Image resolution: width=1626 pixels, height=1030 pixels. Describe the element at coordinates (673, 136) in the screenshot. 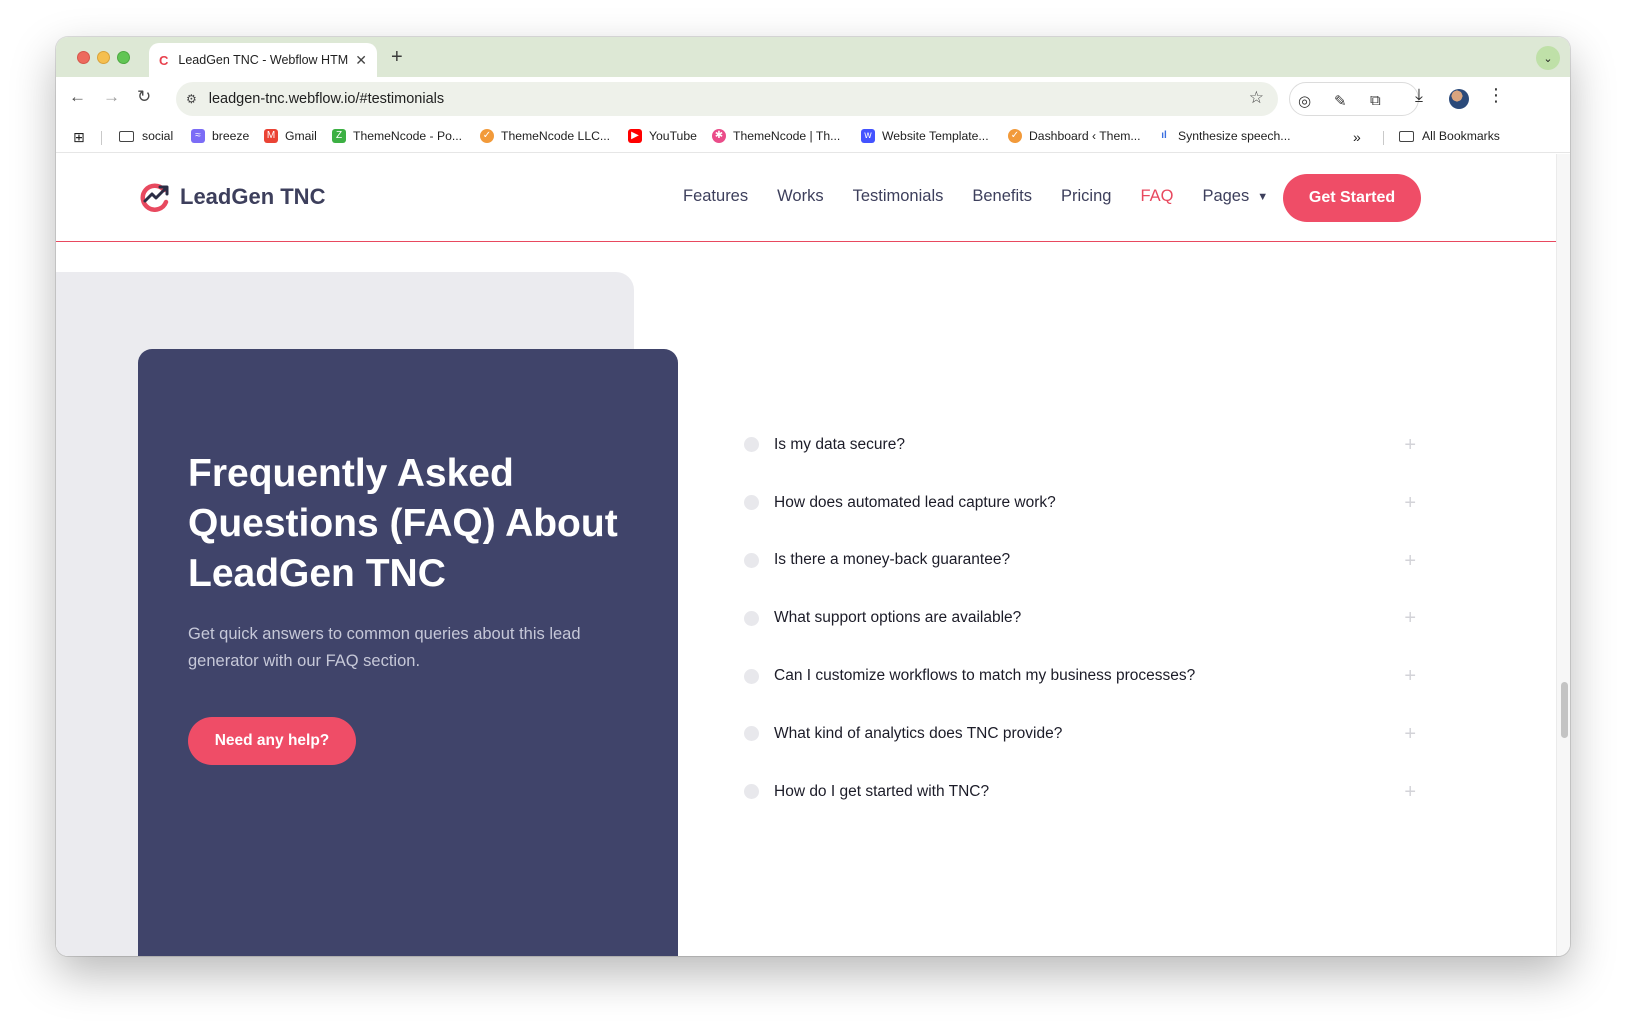

I see `bookmark-label: YouTube` at that location.